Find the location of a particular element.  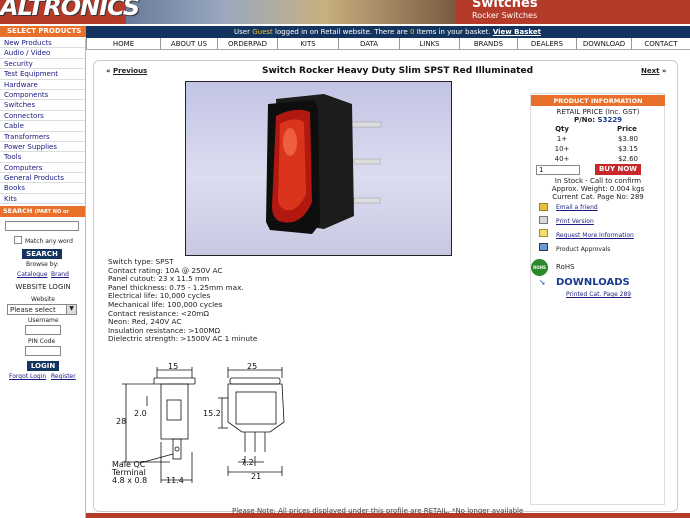

nav-kits: KITS is located at coordinates (307, 43).